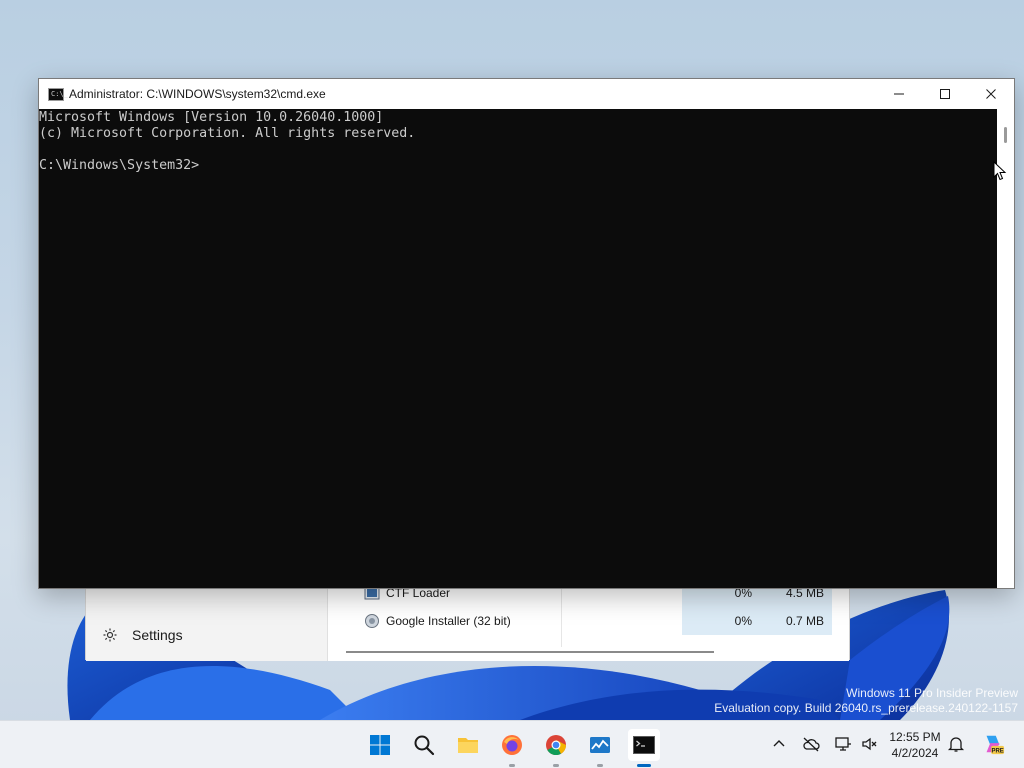 This screenshot has width=1024, height=768. I want to click on copilot-badge: PRE, so click(997, 751).